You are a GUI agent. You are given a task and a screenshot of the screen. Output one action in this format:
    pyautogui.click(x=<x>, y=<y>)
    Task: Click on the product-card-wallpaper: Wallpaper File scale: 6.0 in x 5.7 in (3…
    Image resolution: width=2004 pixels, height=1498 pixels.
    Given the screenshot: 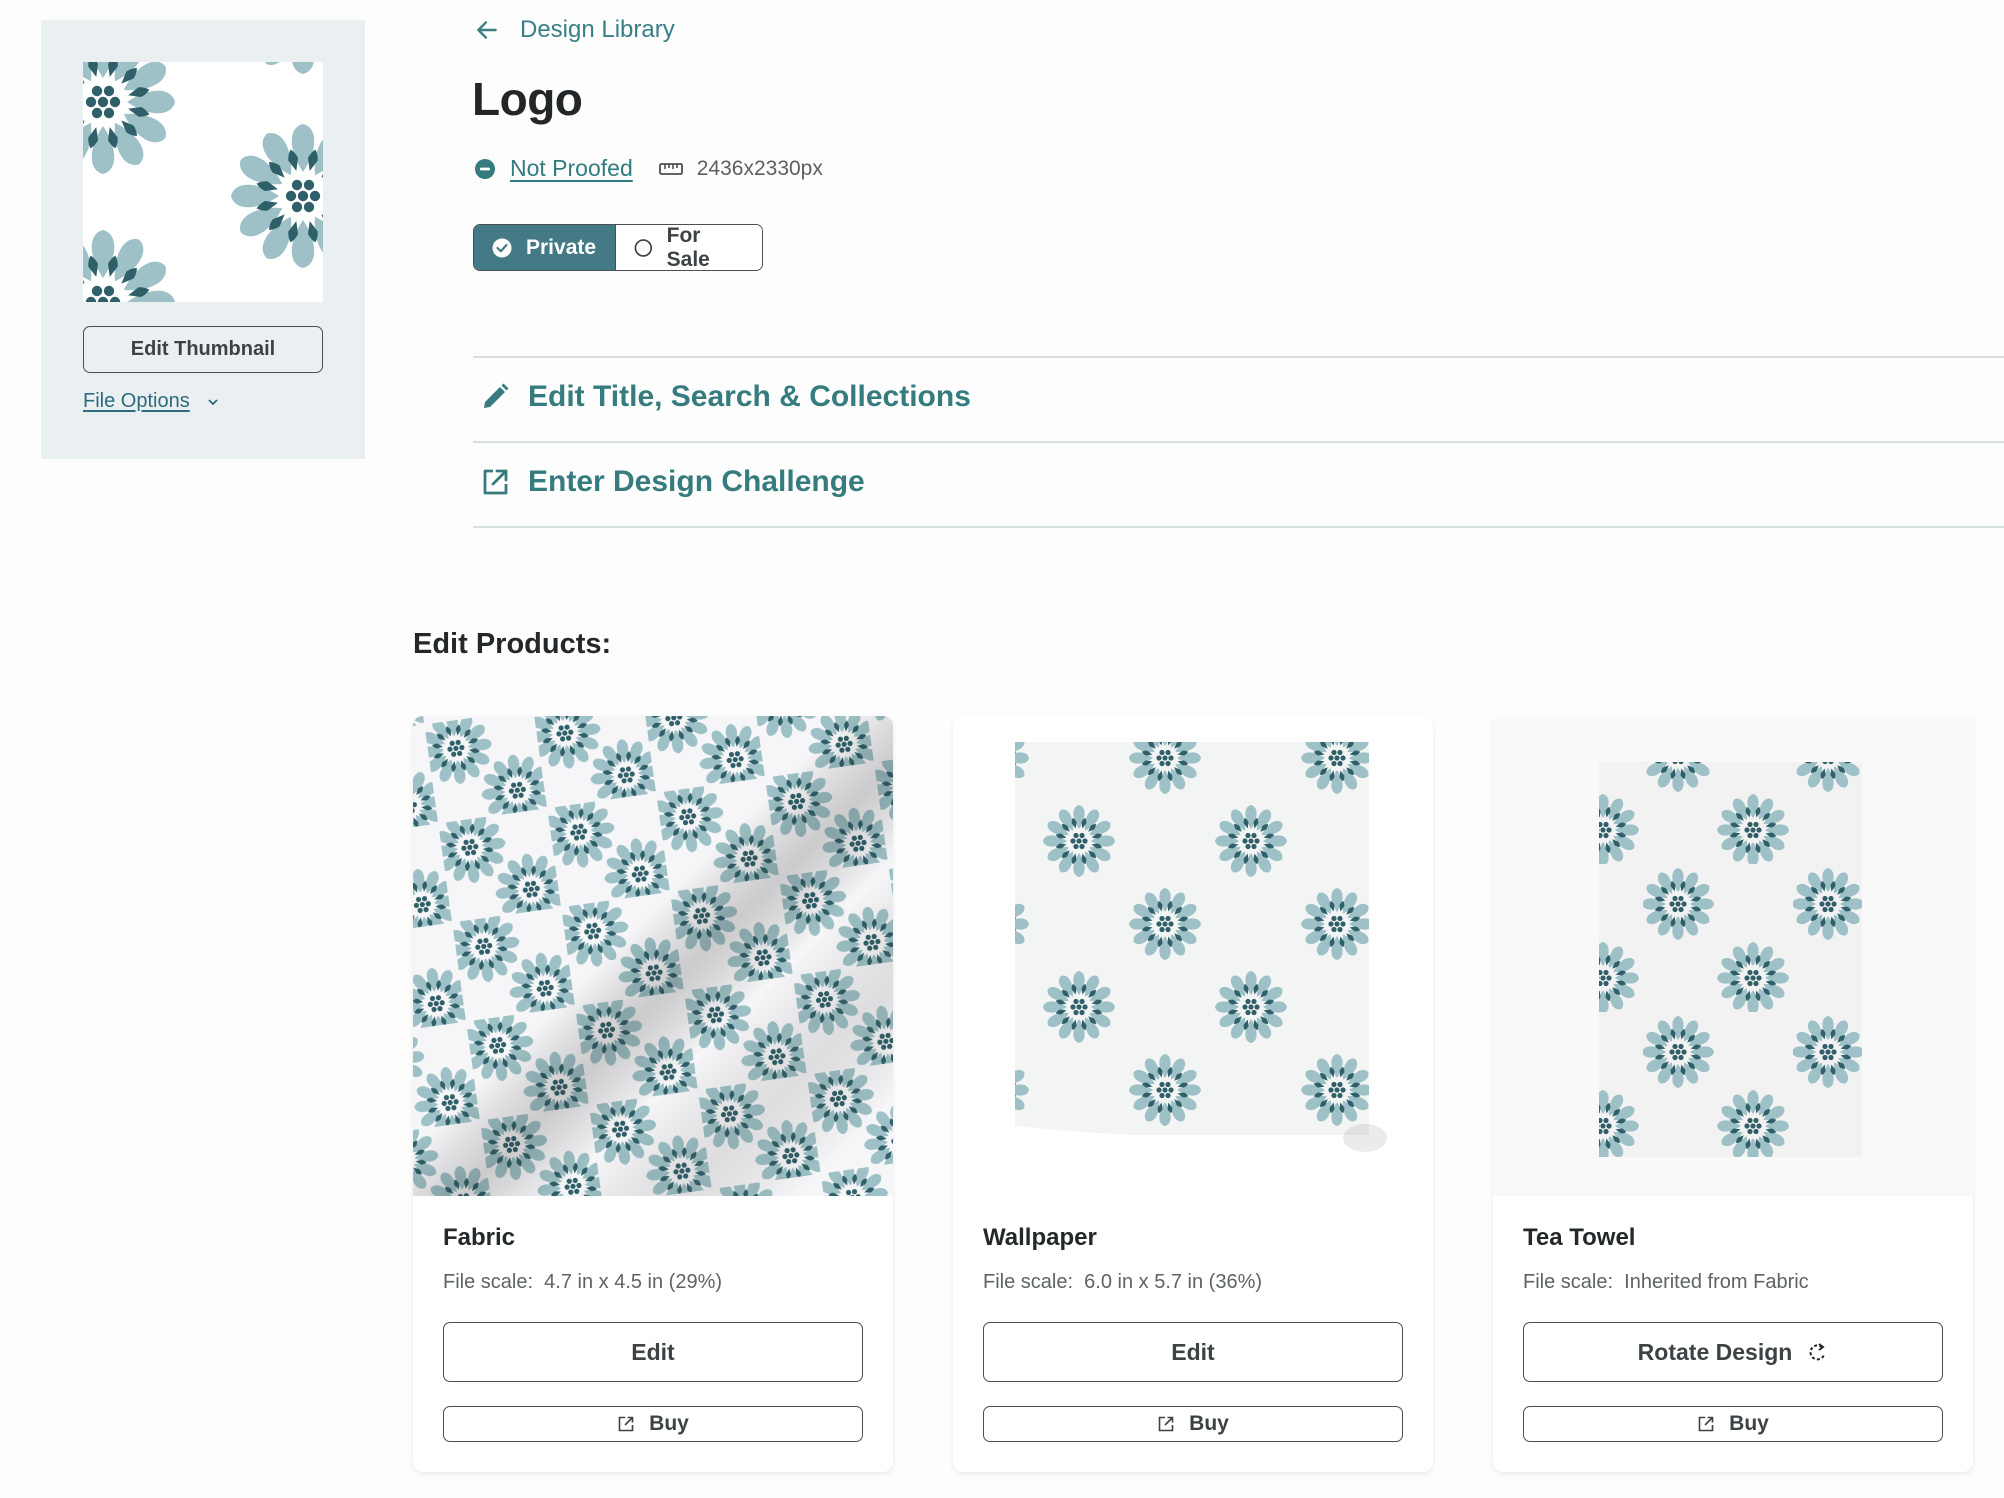 What is the action you would take?
    pyautogui.click(x=1193, y=1094)
    